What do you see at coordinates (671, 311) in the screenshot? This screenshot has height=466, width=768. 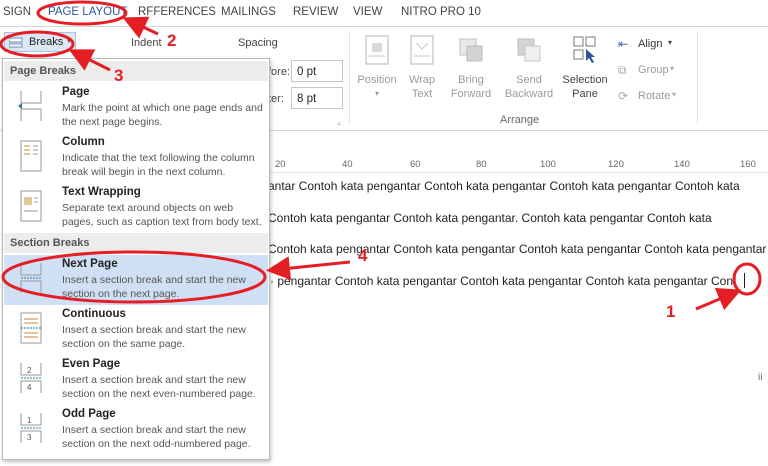 I see `annotation-number: 1` at bounding box center [671, 311].